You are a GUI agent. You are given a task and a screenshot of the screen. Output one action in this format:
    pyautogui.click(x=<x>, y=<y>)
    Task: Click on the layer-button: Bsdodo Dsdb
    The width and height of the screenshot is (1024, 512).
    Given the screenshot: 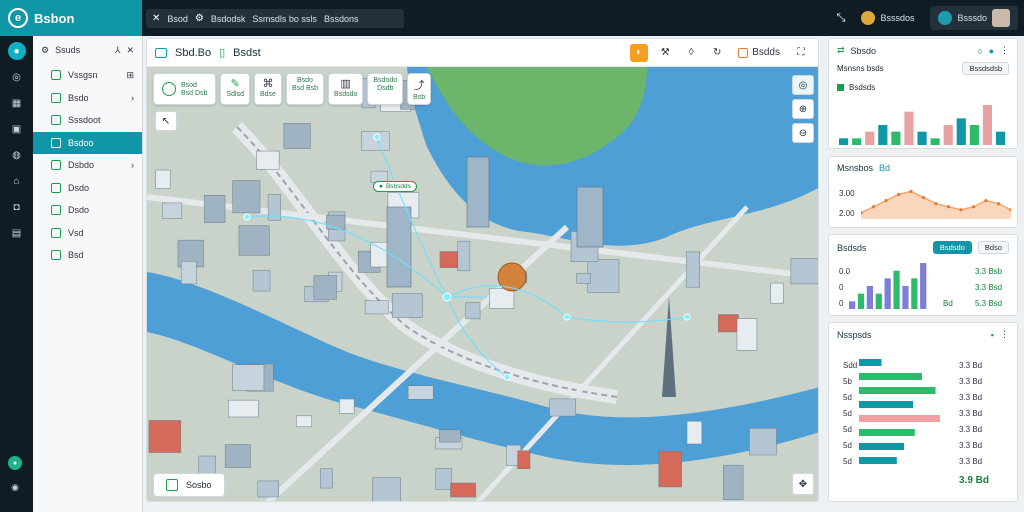 What is the action you would take?
    pyautogui.click(x=385, y=89)
    